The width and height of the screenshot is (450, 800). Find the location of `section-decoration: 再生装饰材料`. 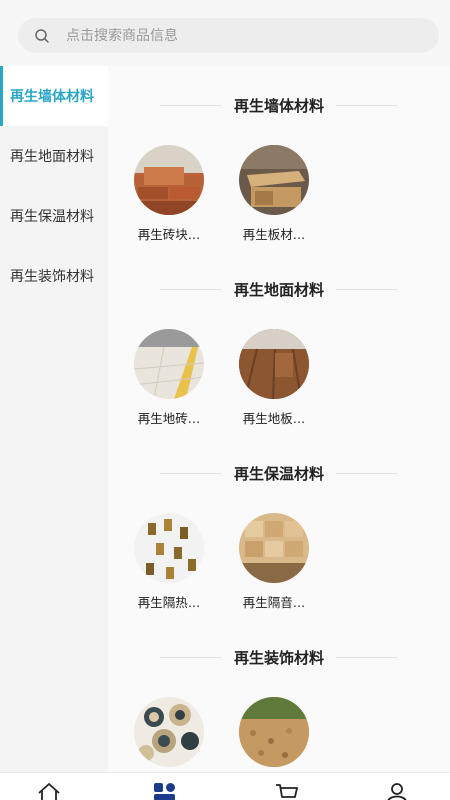

section-decoration: 再生装饰材料 is located at coordinates (279, 695).